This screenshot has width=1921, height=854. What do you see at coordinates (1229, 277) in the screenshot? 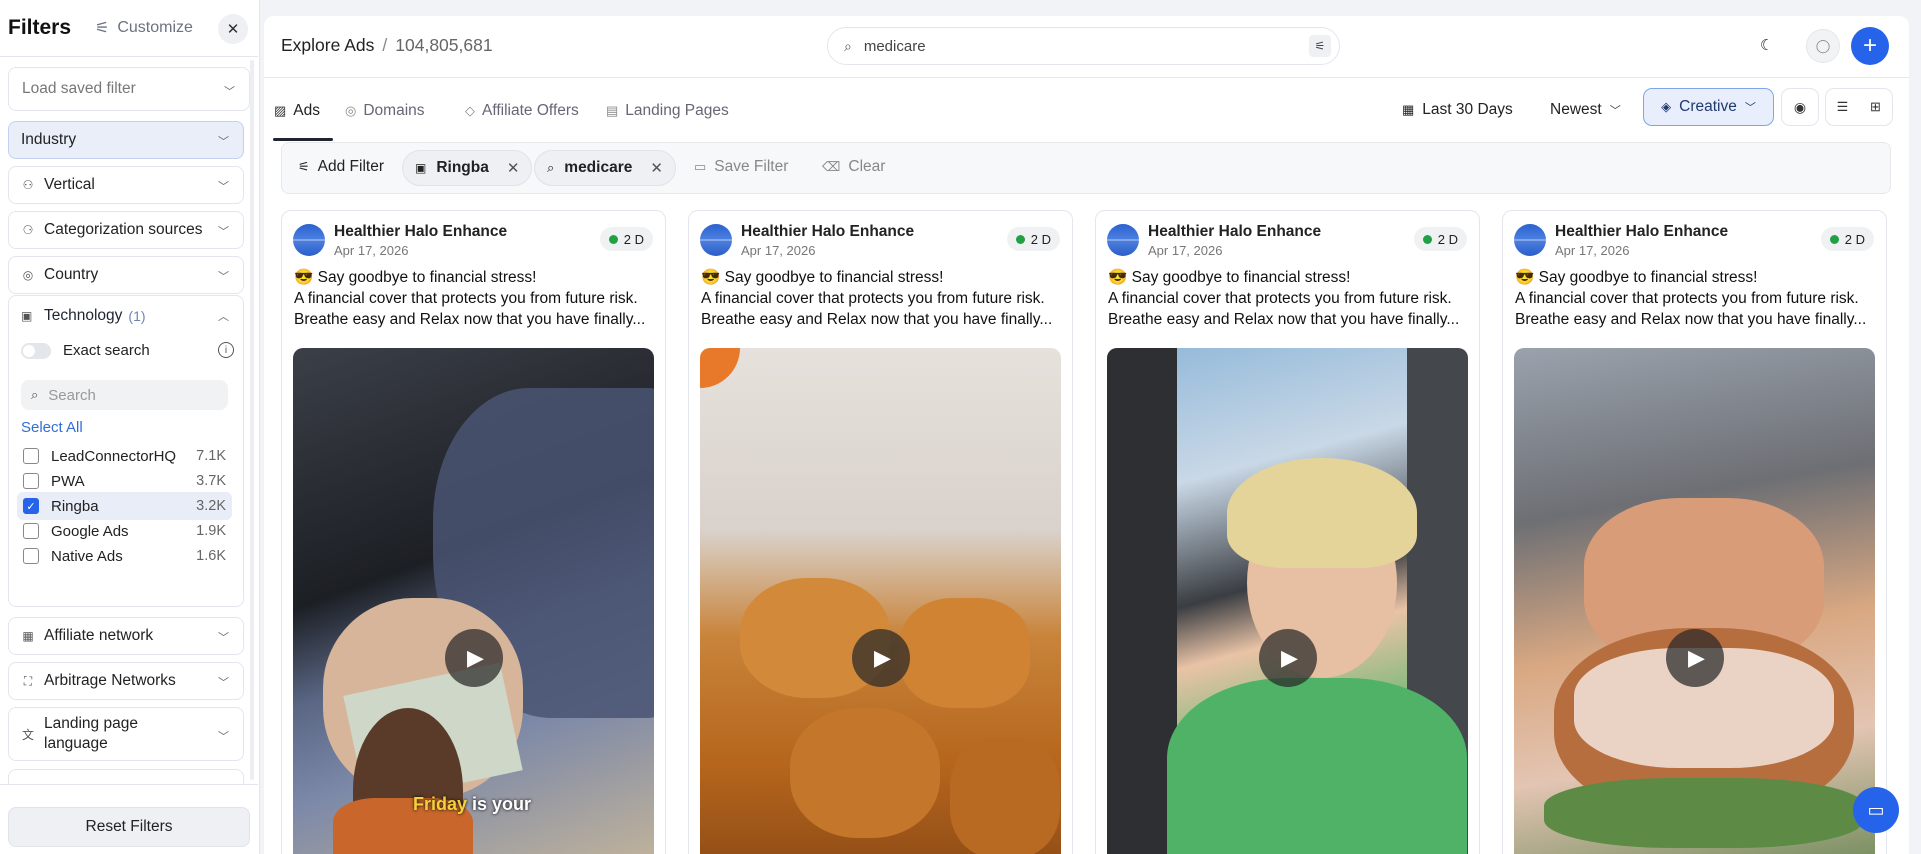
I see `ad-copy-line: 😎 Say goodbye to financial stress!` at bounding box center [1229, 277].